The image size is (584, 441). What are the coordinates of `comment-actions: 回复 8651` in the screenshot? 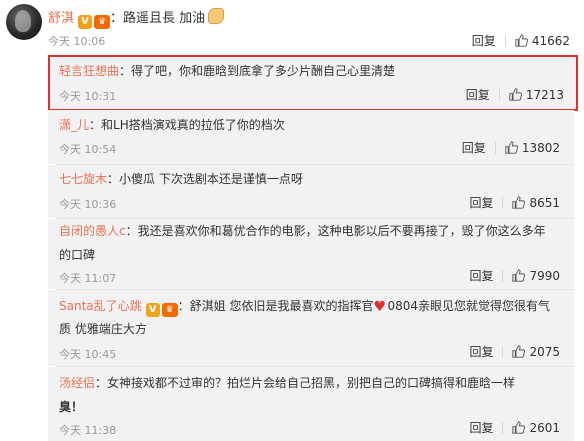 It's located at (514, 202).